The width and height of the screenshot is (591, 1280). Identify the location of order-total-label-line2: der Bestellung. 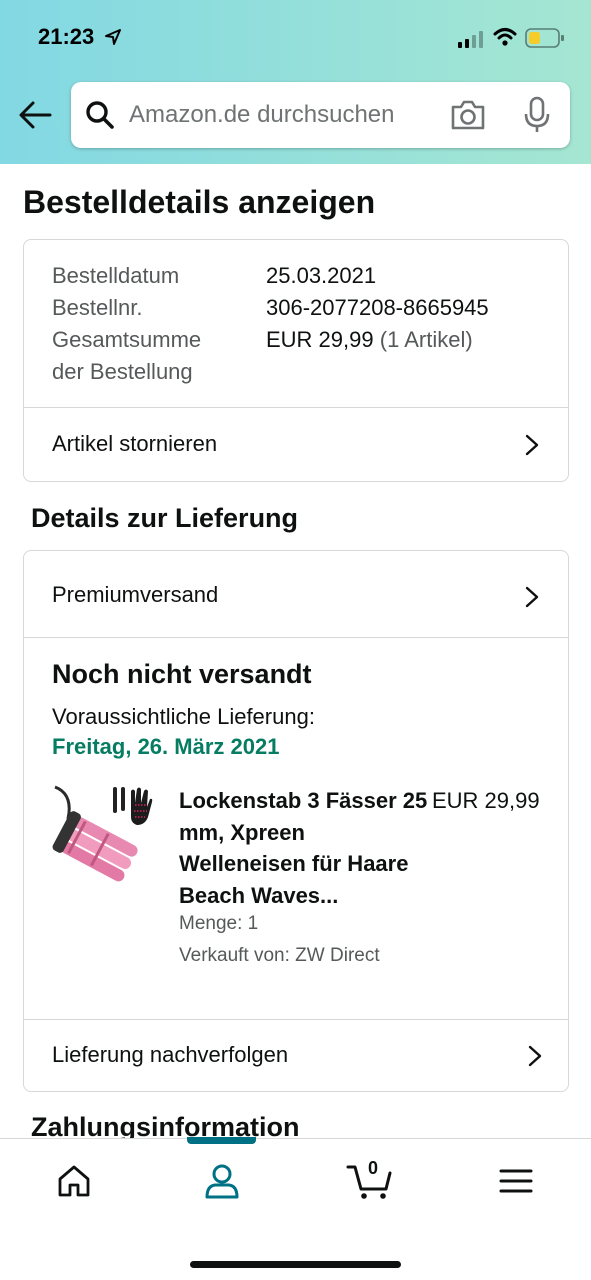
(122, 371).